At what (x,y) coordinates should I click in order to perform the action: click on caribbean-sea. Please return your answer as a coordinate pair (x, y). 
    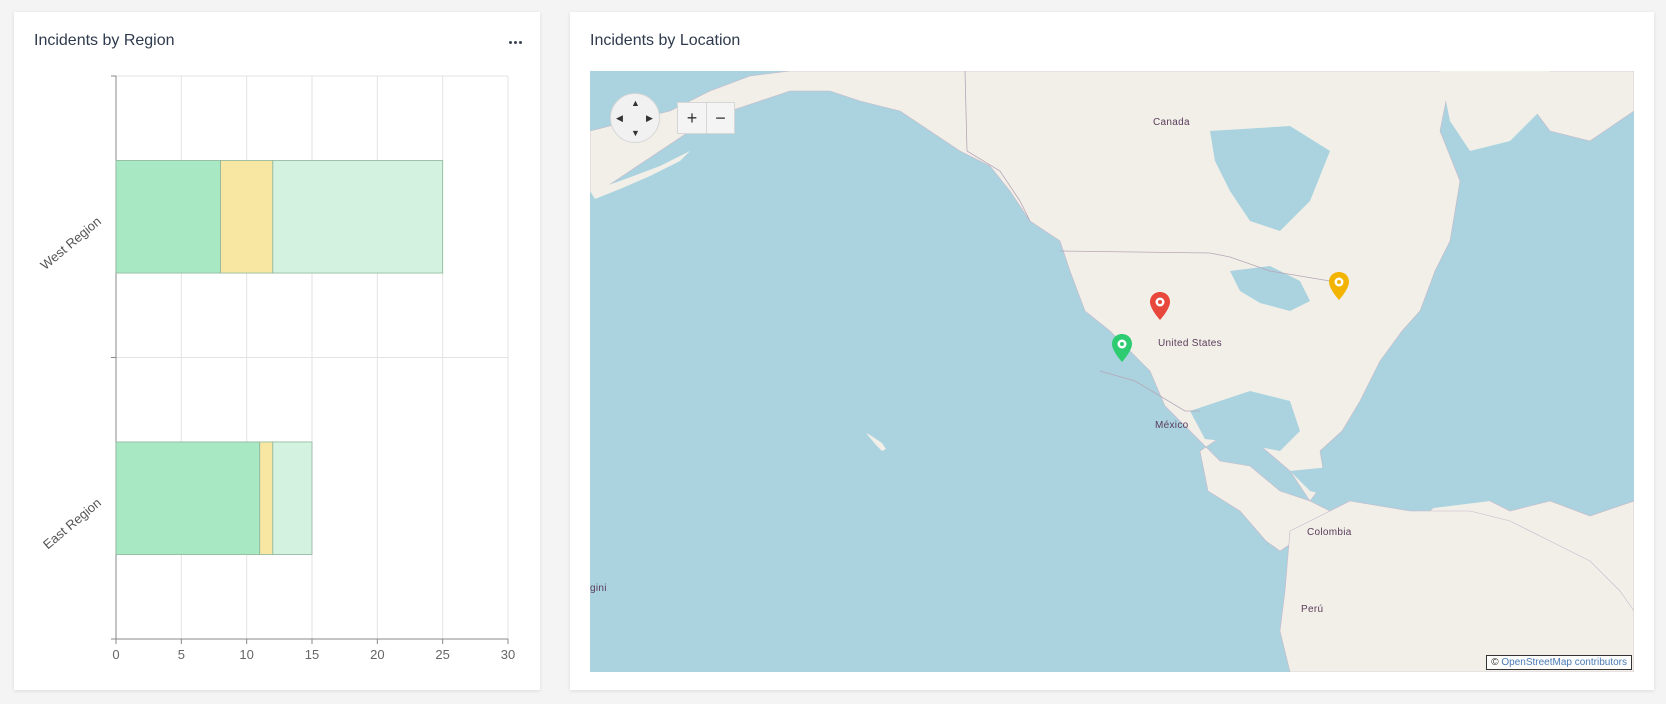
    Looking at the image, I should click on (1390, 486).